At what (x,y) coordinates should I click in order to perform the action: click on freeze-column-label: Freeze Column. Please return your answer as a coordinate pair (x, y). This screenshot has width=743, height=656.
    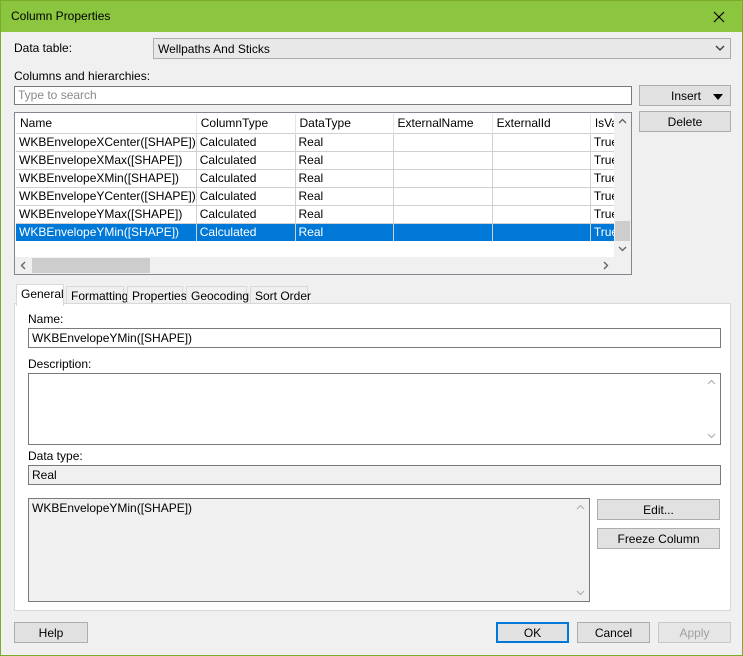
    Looking at the image, I should click on (658, 538).